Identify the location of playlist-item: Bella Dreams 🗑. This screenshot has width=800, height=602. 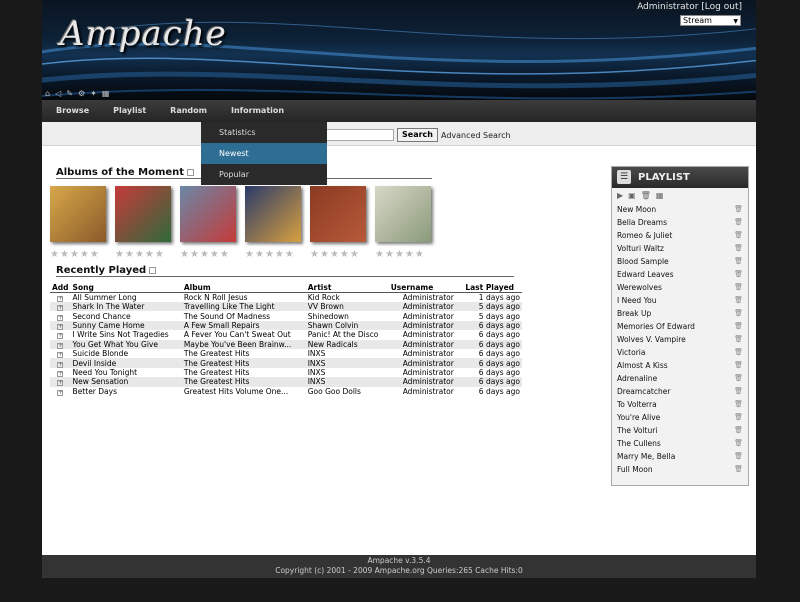
(680, 222).